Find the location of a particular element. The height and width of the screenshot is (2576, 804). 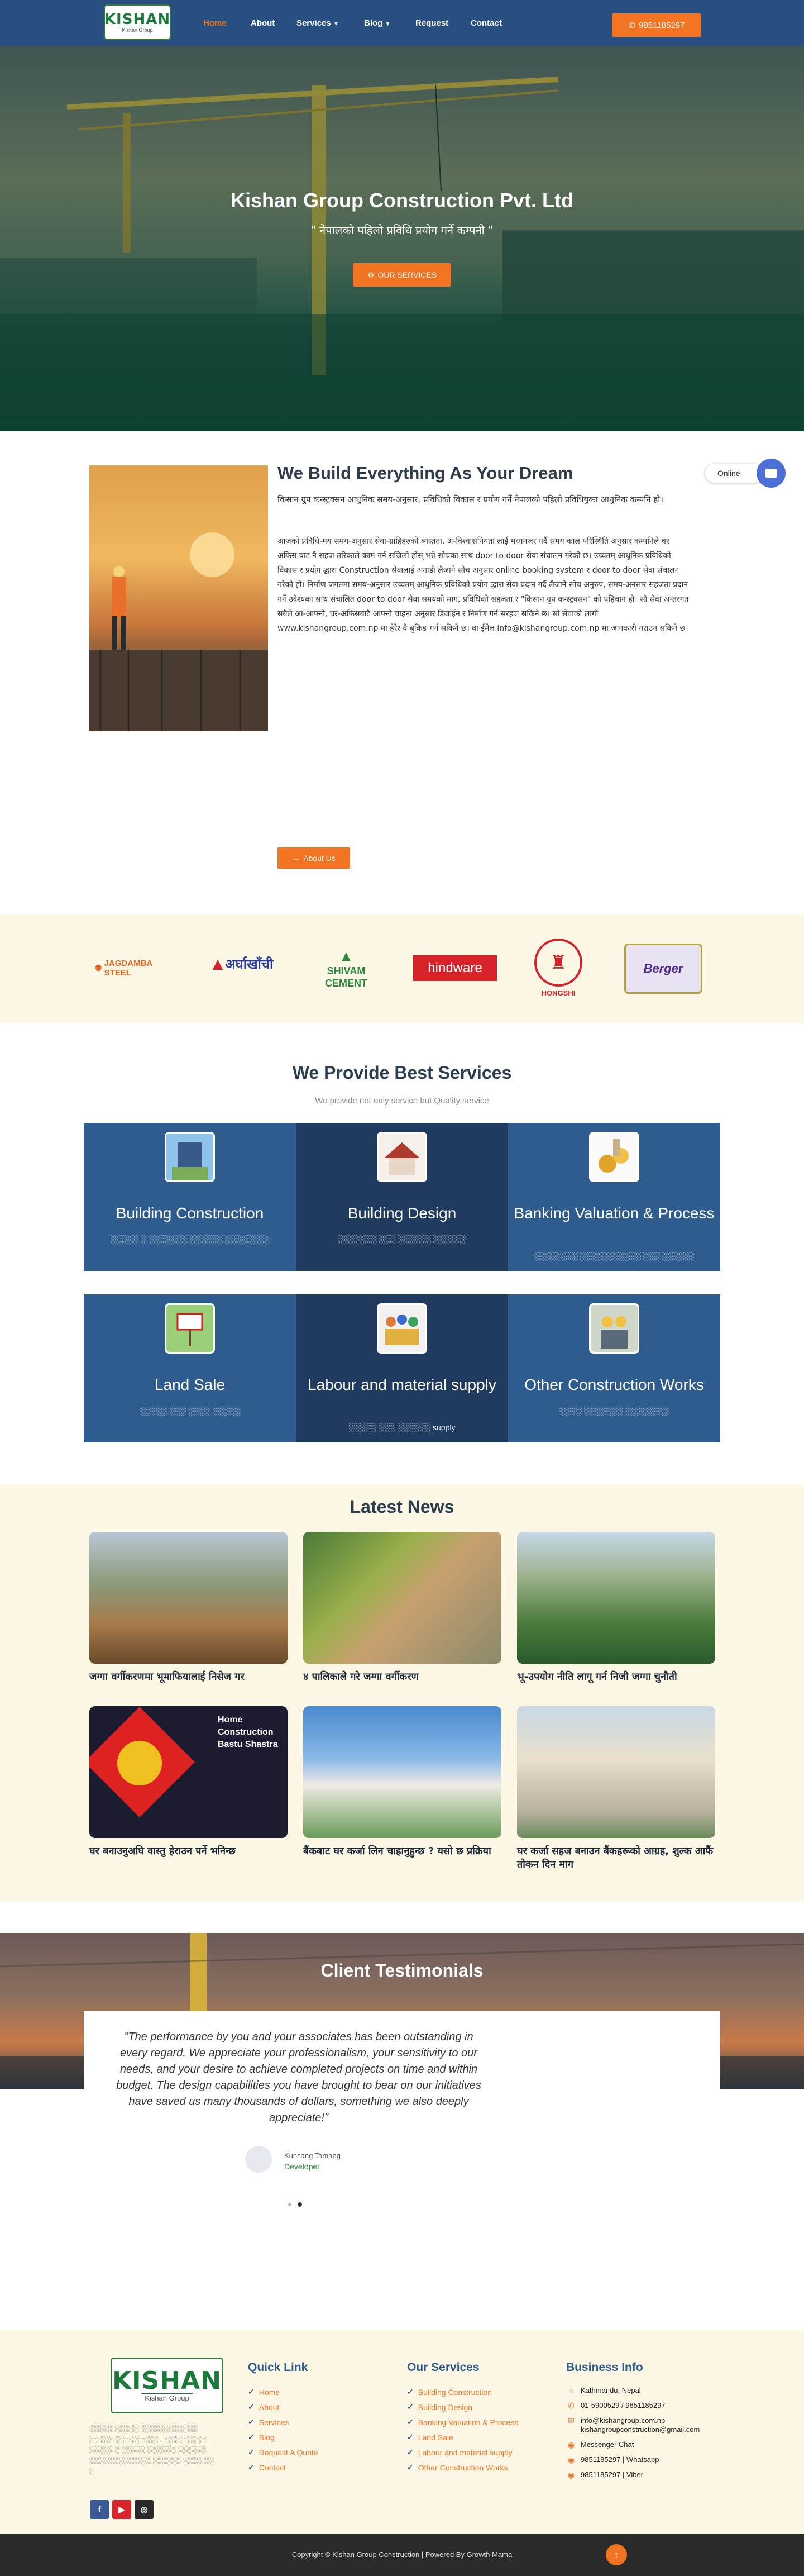

lion-icon: ♜ is located at coordinates (558, 962).